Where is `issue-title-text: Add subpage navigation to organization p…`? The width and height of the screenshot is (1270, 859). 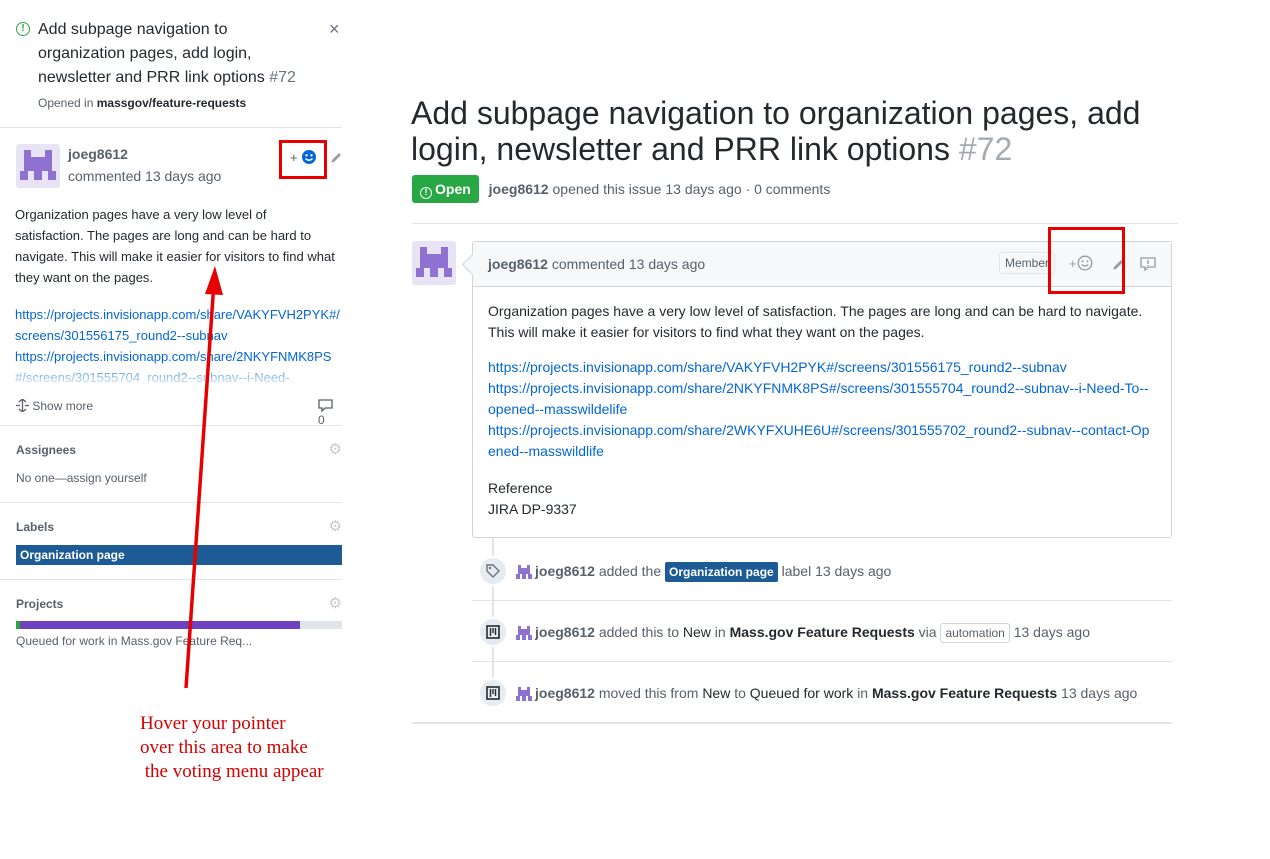
issue-title-text: Add subpage navigation to organization p… is located at coordinates (776, 131).